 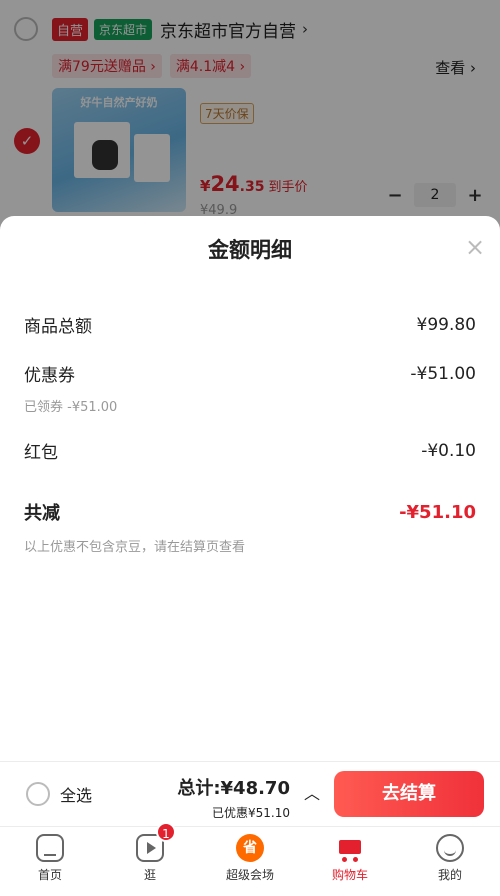 I want to click on total-reduction-label: 共减, so click(x=42, y=513).